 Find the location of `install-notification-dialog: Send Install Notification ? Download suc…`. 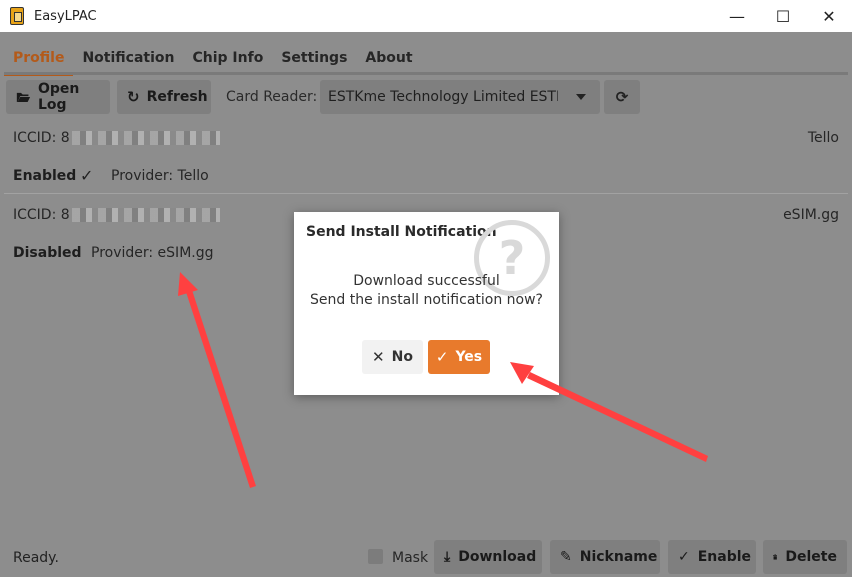

install-notification-dialog: Send Install Notification ? Download suc… is located at coordinates (426, 303).